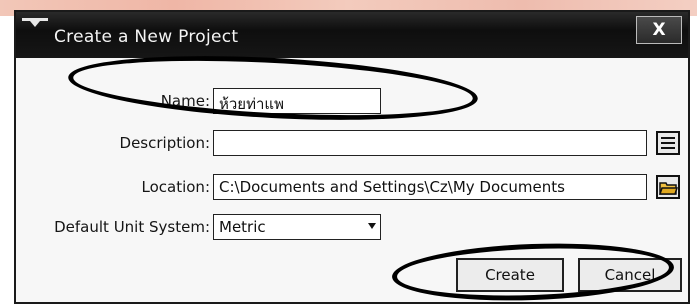 The height and width of the screenshot is (306, 697). Describe the element at coordinates (35, 24) in the screenshot. I see `window-menu-icon` at that location.